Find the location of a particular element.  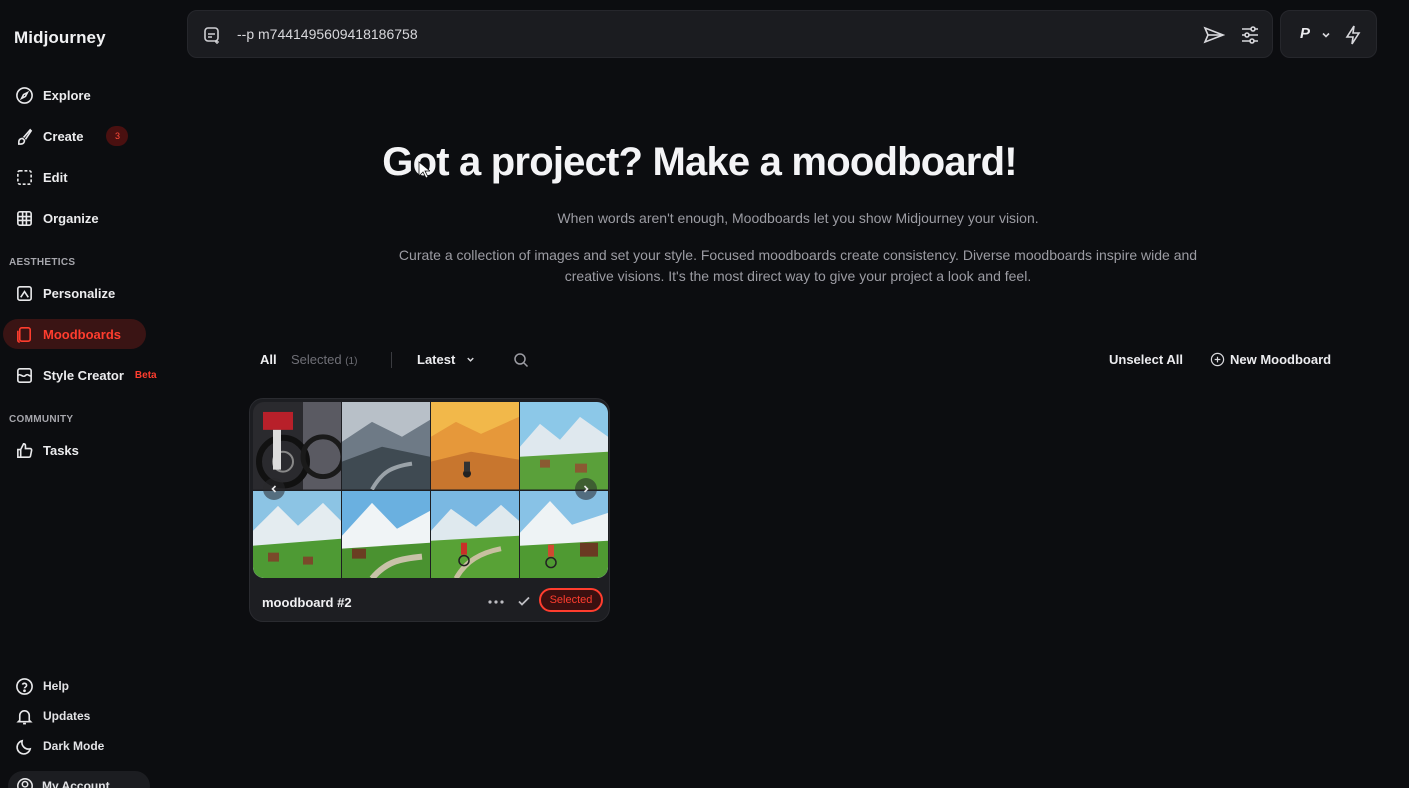

sidebar-item-label: Moodboards is located at coordinates (82, 334).